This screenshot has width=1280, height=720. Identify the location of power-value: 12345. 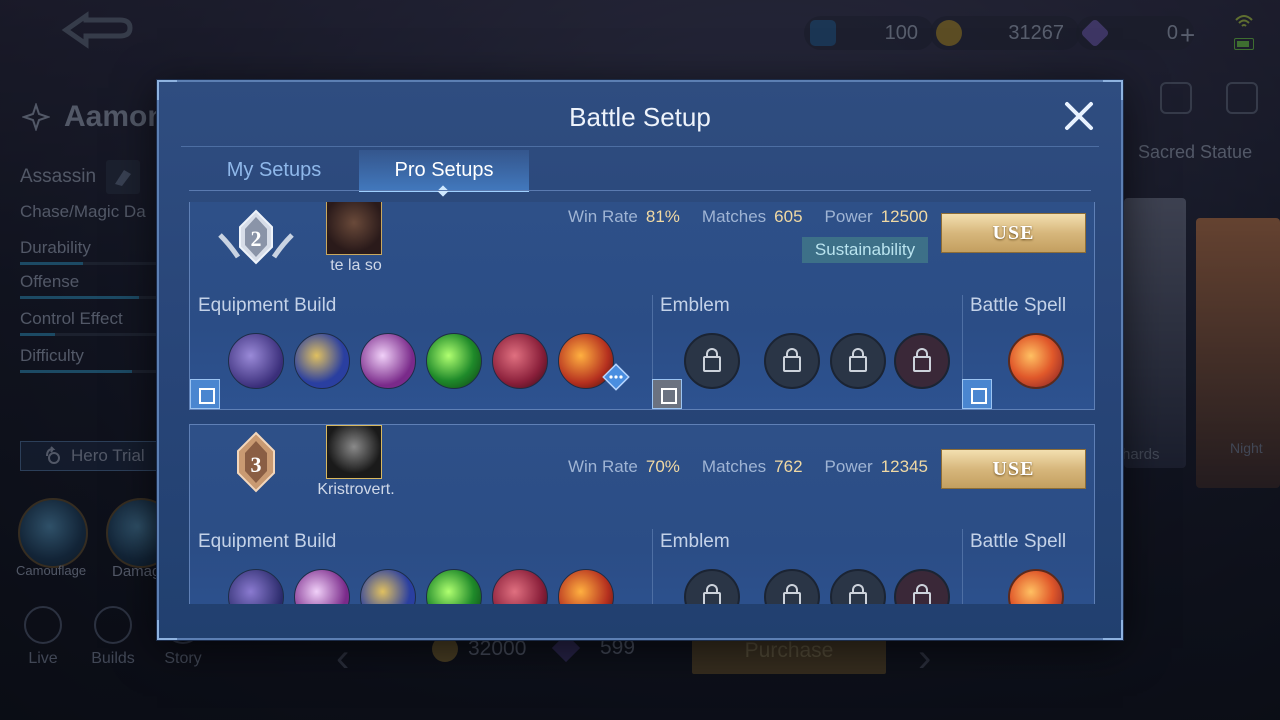
(904, 466).